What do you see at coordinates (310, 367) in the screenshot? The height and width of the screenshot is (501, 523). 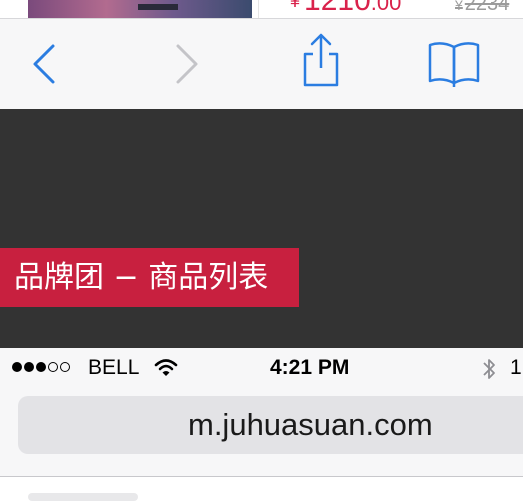 I see `clock: 4:21 PM` at bounding box center [310, 367].